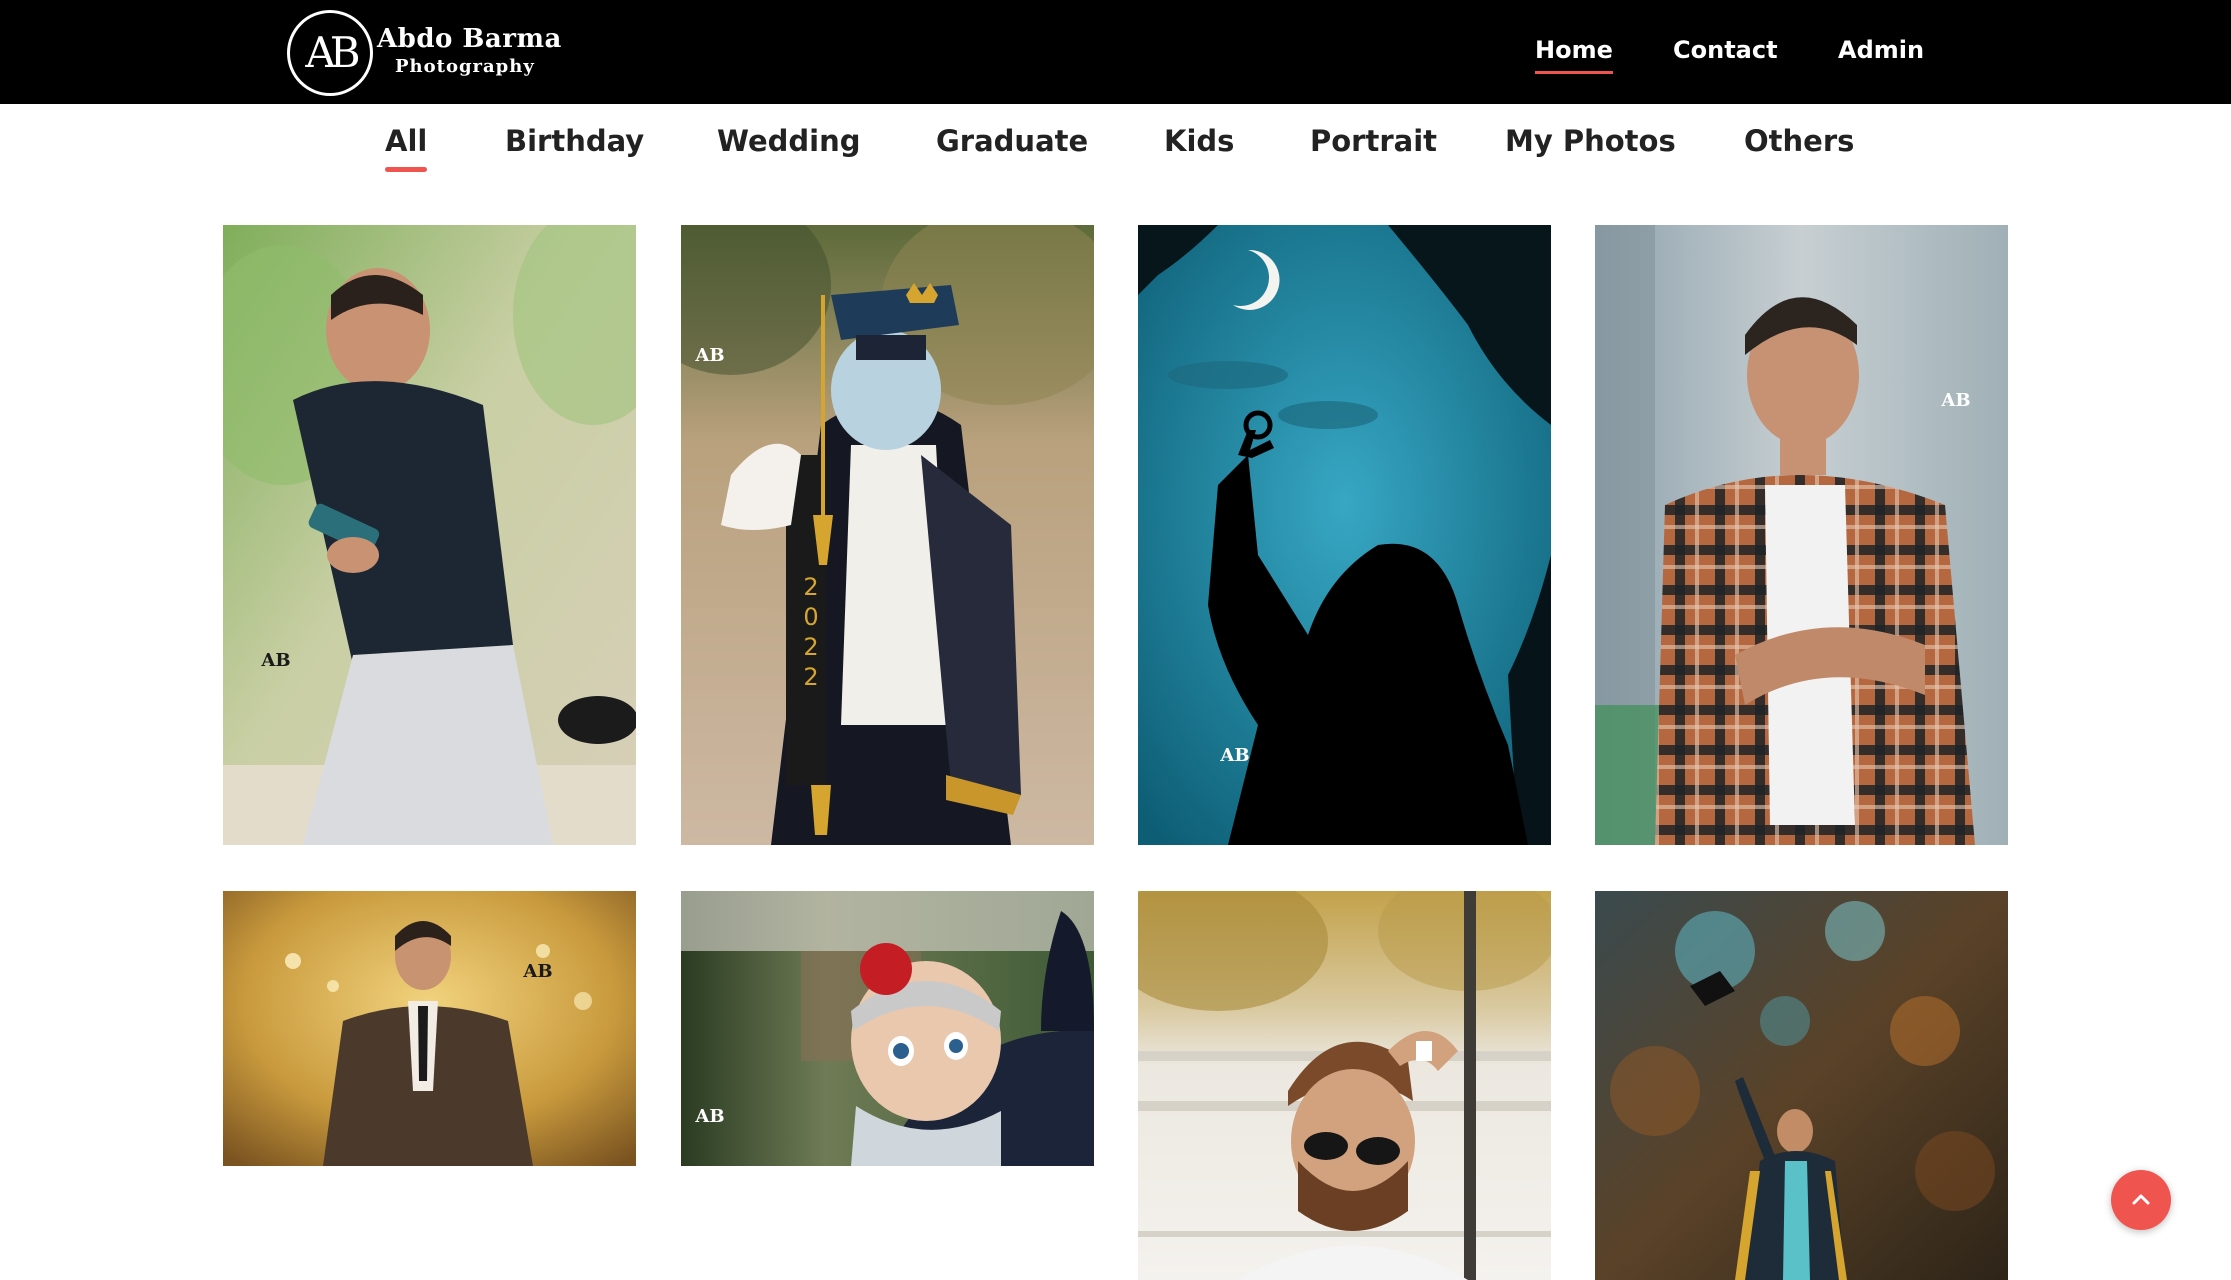 This screenshot has height=1280, width=2231. What do you see at coordinates (1012, 141) in the screenshot?
I see `filter-tab-graduate: Graduate` at bounding box center [1012, 141].